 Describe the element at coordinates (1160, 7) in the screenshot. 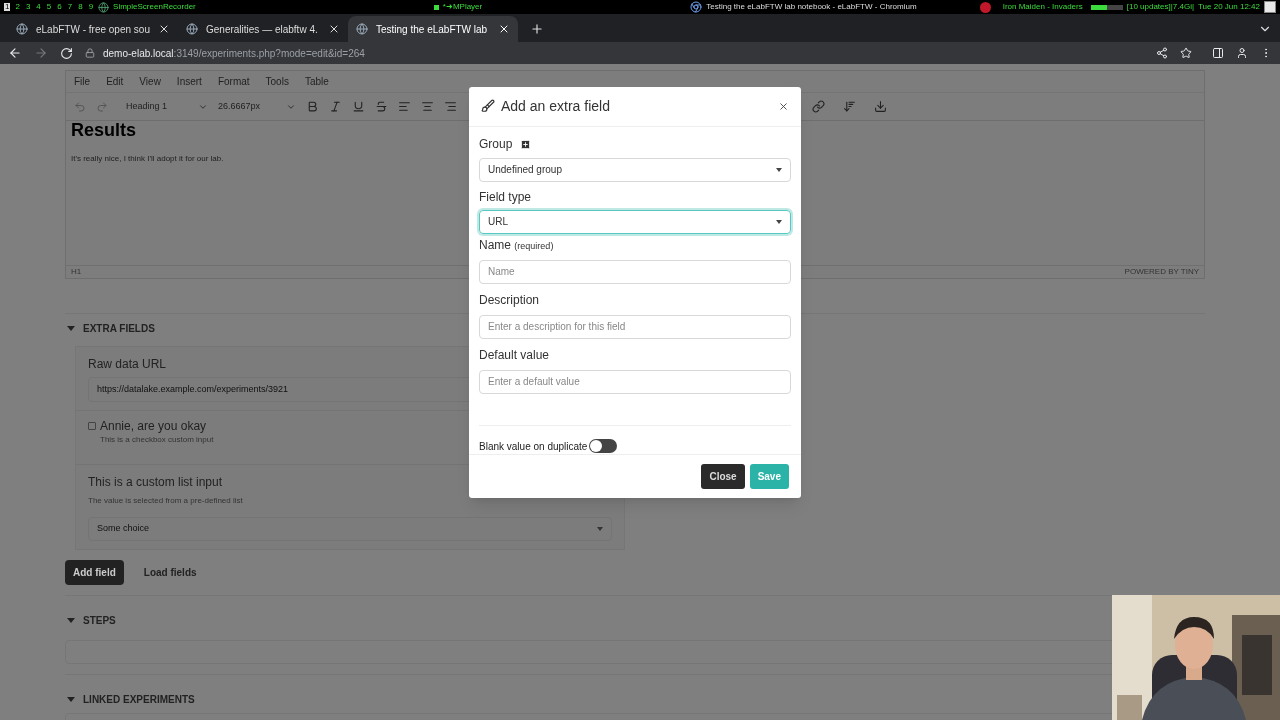

I see `status-label: [10 updates]|7.4Gi|` at that location.